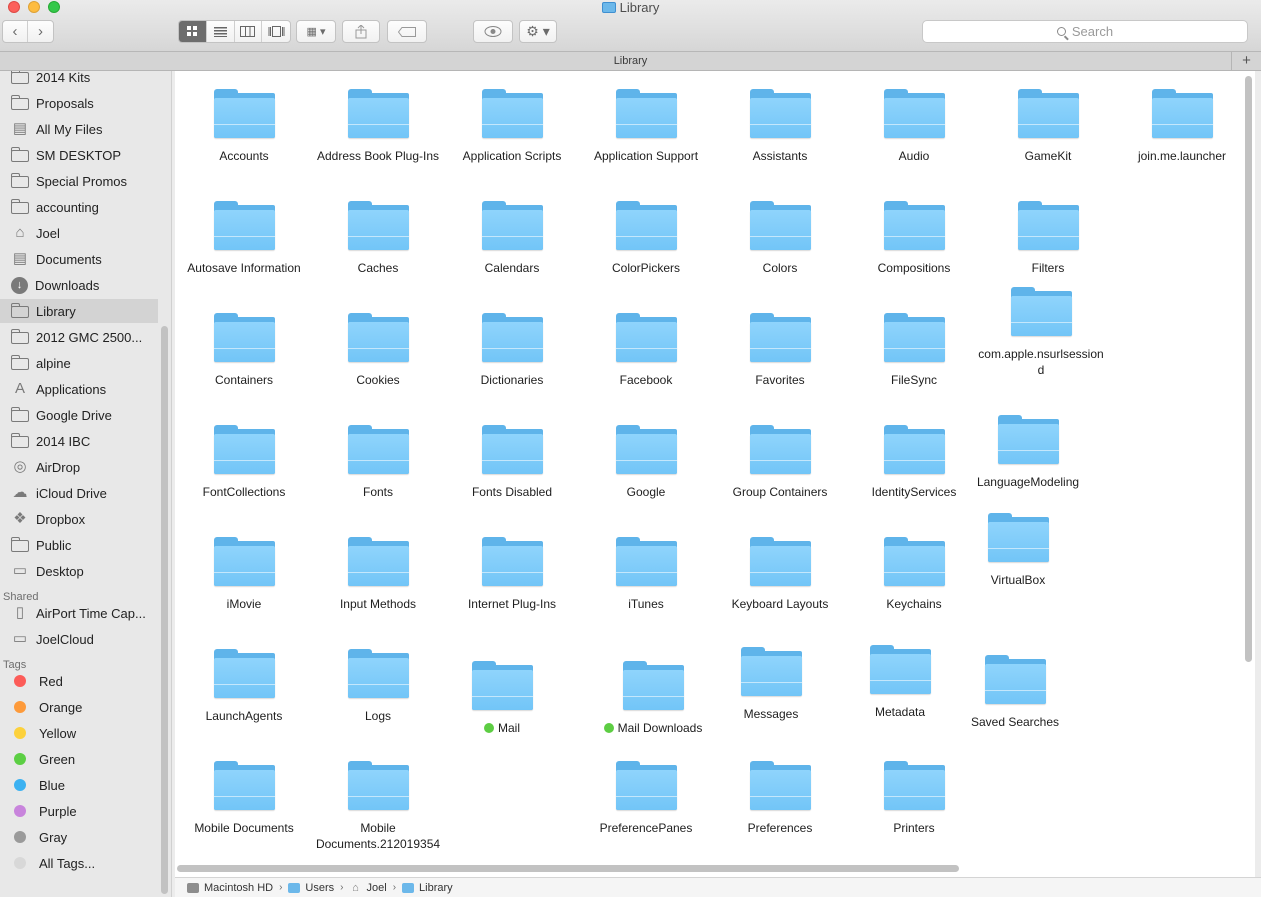 This screenshot has height=897, width=1261. What do you see at coordinates (79, 233) in the screenshot?
I see `sidebar-item-joel: ⌂ Joel` at bounding box center [79, 233].